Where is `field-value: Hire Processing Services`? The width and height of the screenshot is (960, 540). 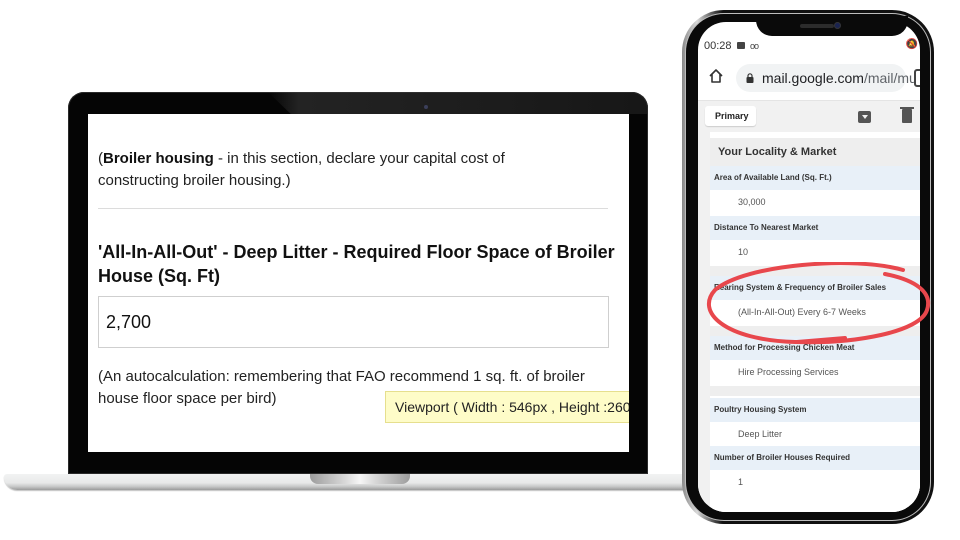
field-value: Hire Processing Services is located at coordinates (815, 372).